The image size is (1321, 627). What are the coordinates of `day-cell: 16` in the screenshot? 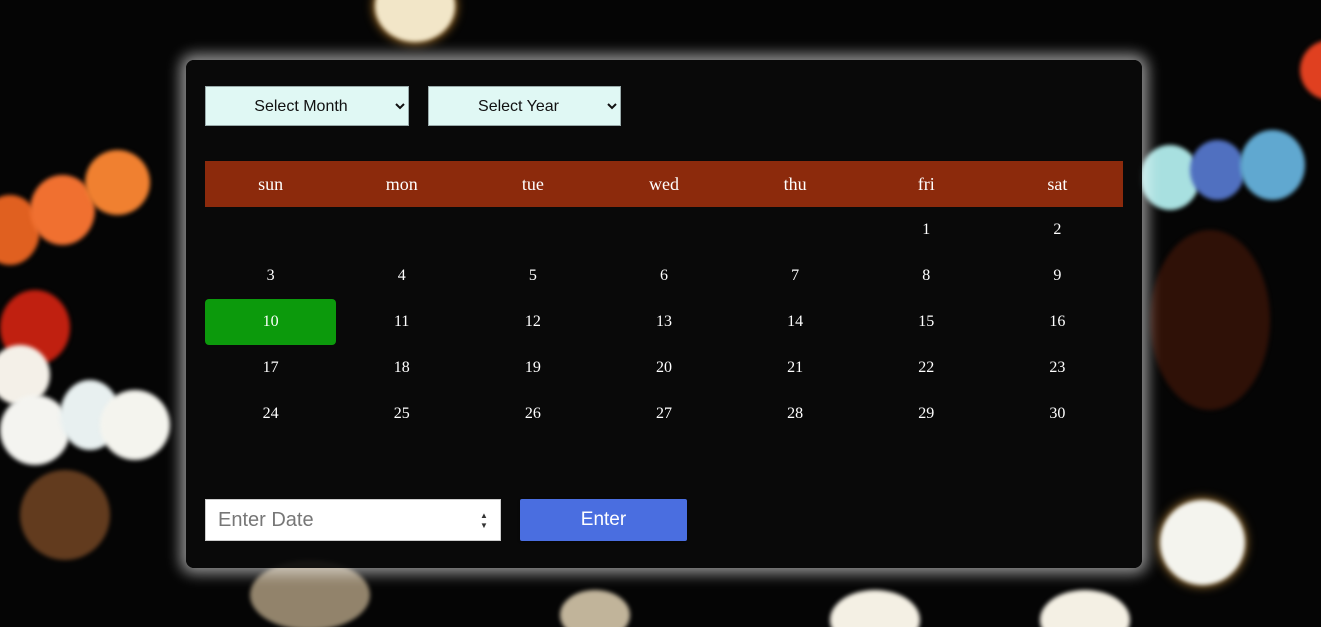 It's located at (1057, 322).